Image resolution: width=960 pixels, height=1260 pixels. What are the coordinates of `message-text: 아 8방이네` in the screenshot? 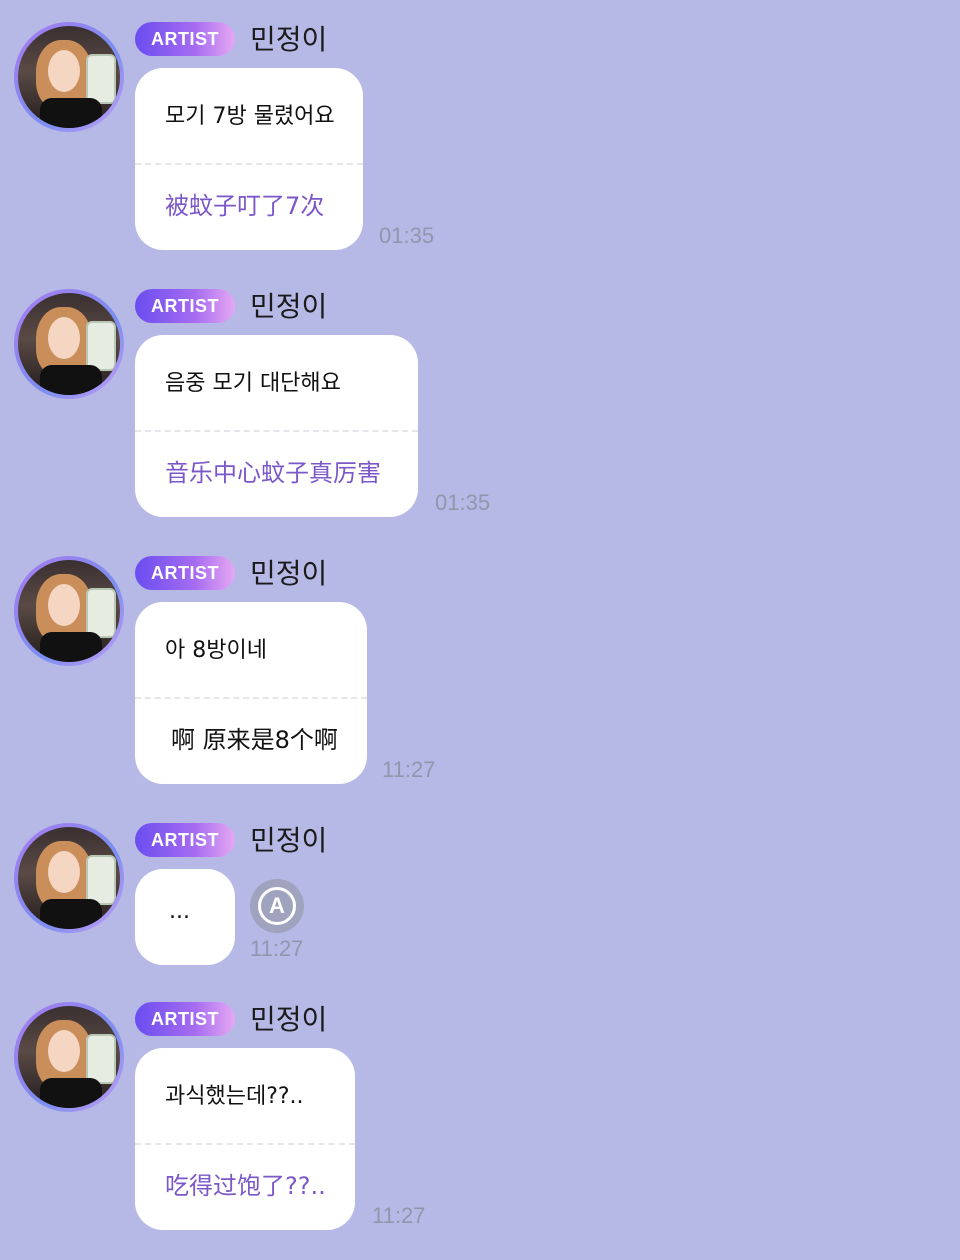 It's located at (216, 650).